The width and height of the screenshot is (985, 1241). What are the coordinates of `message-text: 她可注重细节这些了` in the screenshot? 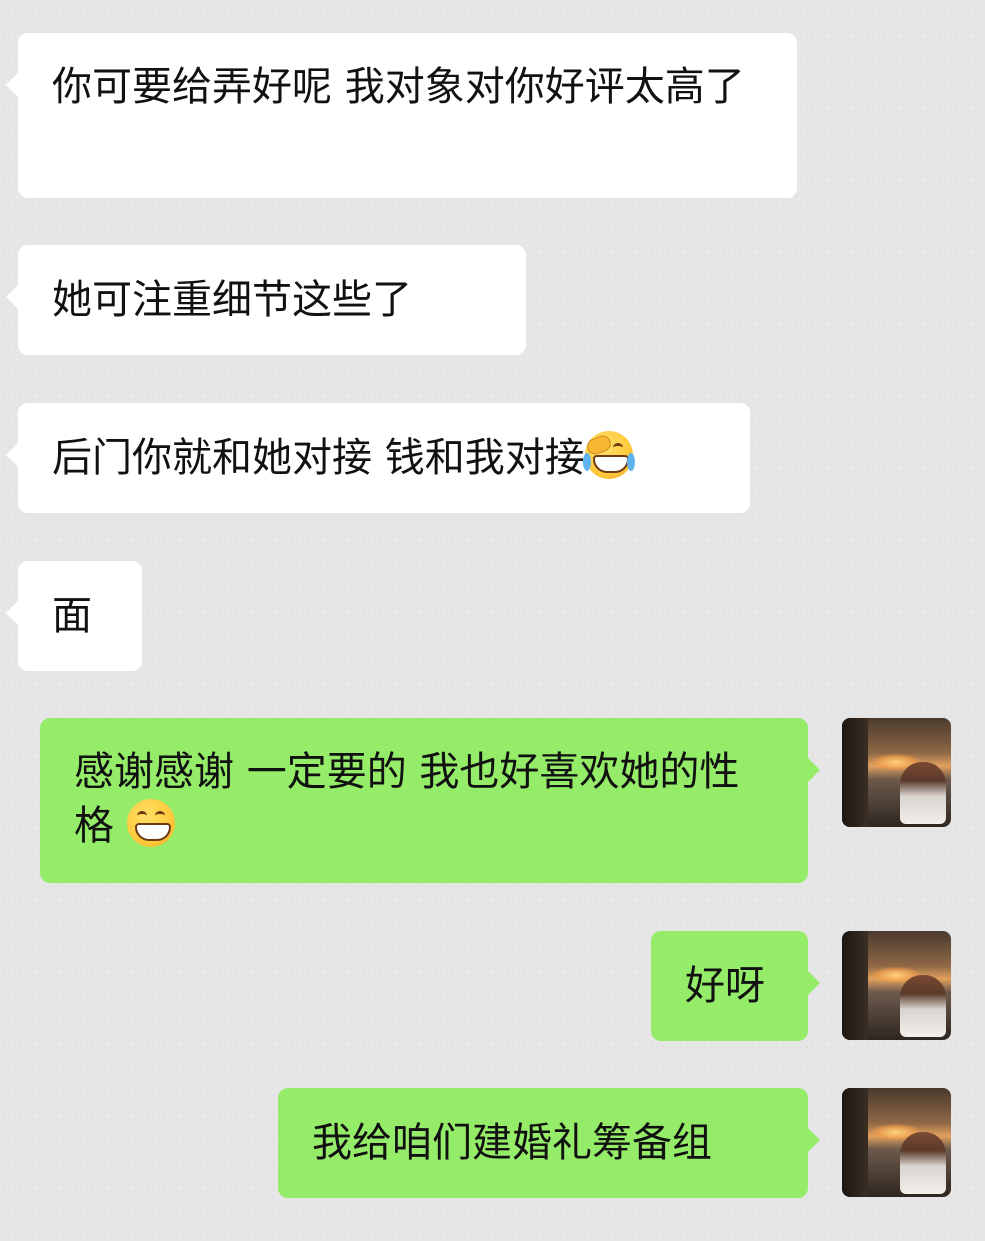 It's located at (232, 300).